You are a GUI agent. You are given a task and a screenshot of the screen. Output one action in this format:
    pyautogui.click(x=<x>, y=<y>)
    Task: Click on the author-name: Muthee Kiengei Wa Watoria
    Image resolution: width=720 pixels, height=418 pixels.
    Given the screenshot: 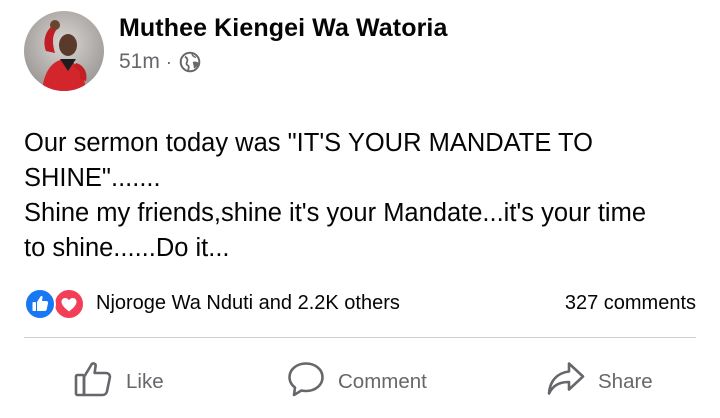 What is the action you would take?
    pyautogui.click(x=283, y=28)
    